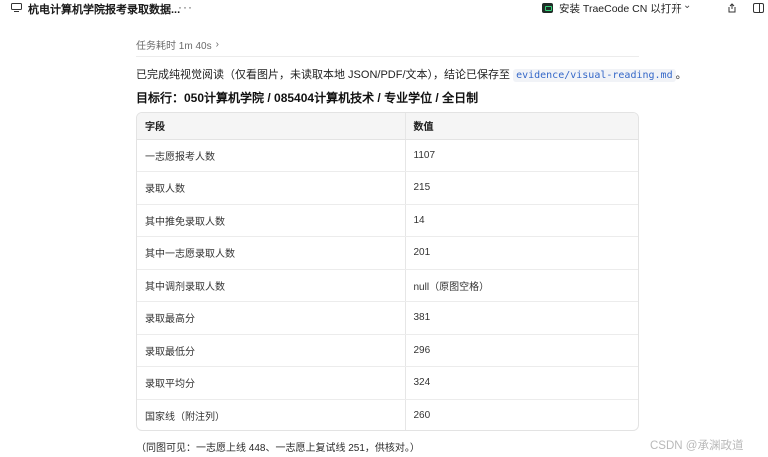  Describe the element at coordinates (547, 8) in the screenshot. I see `traecode-logo-icon` at that location.